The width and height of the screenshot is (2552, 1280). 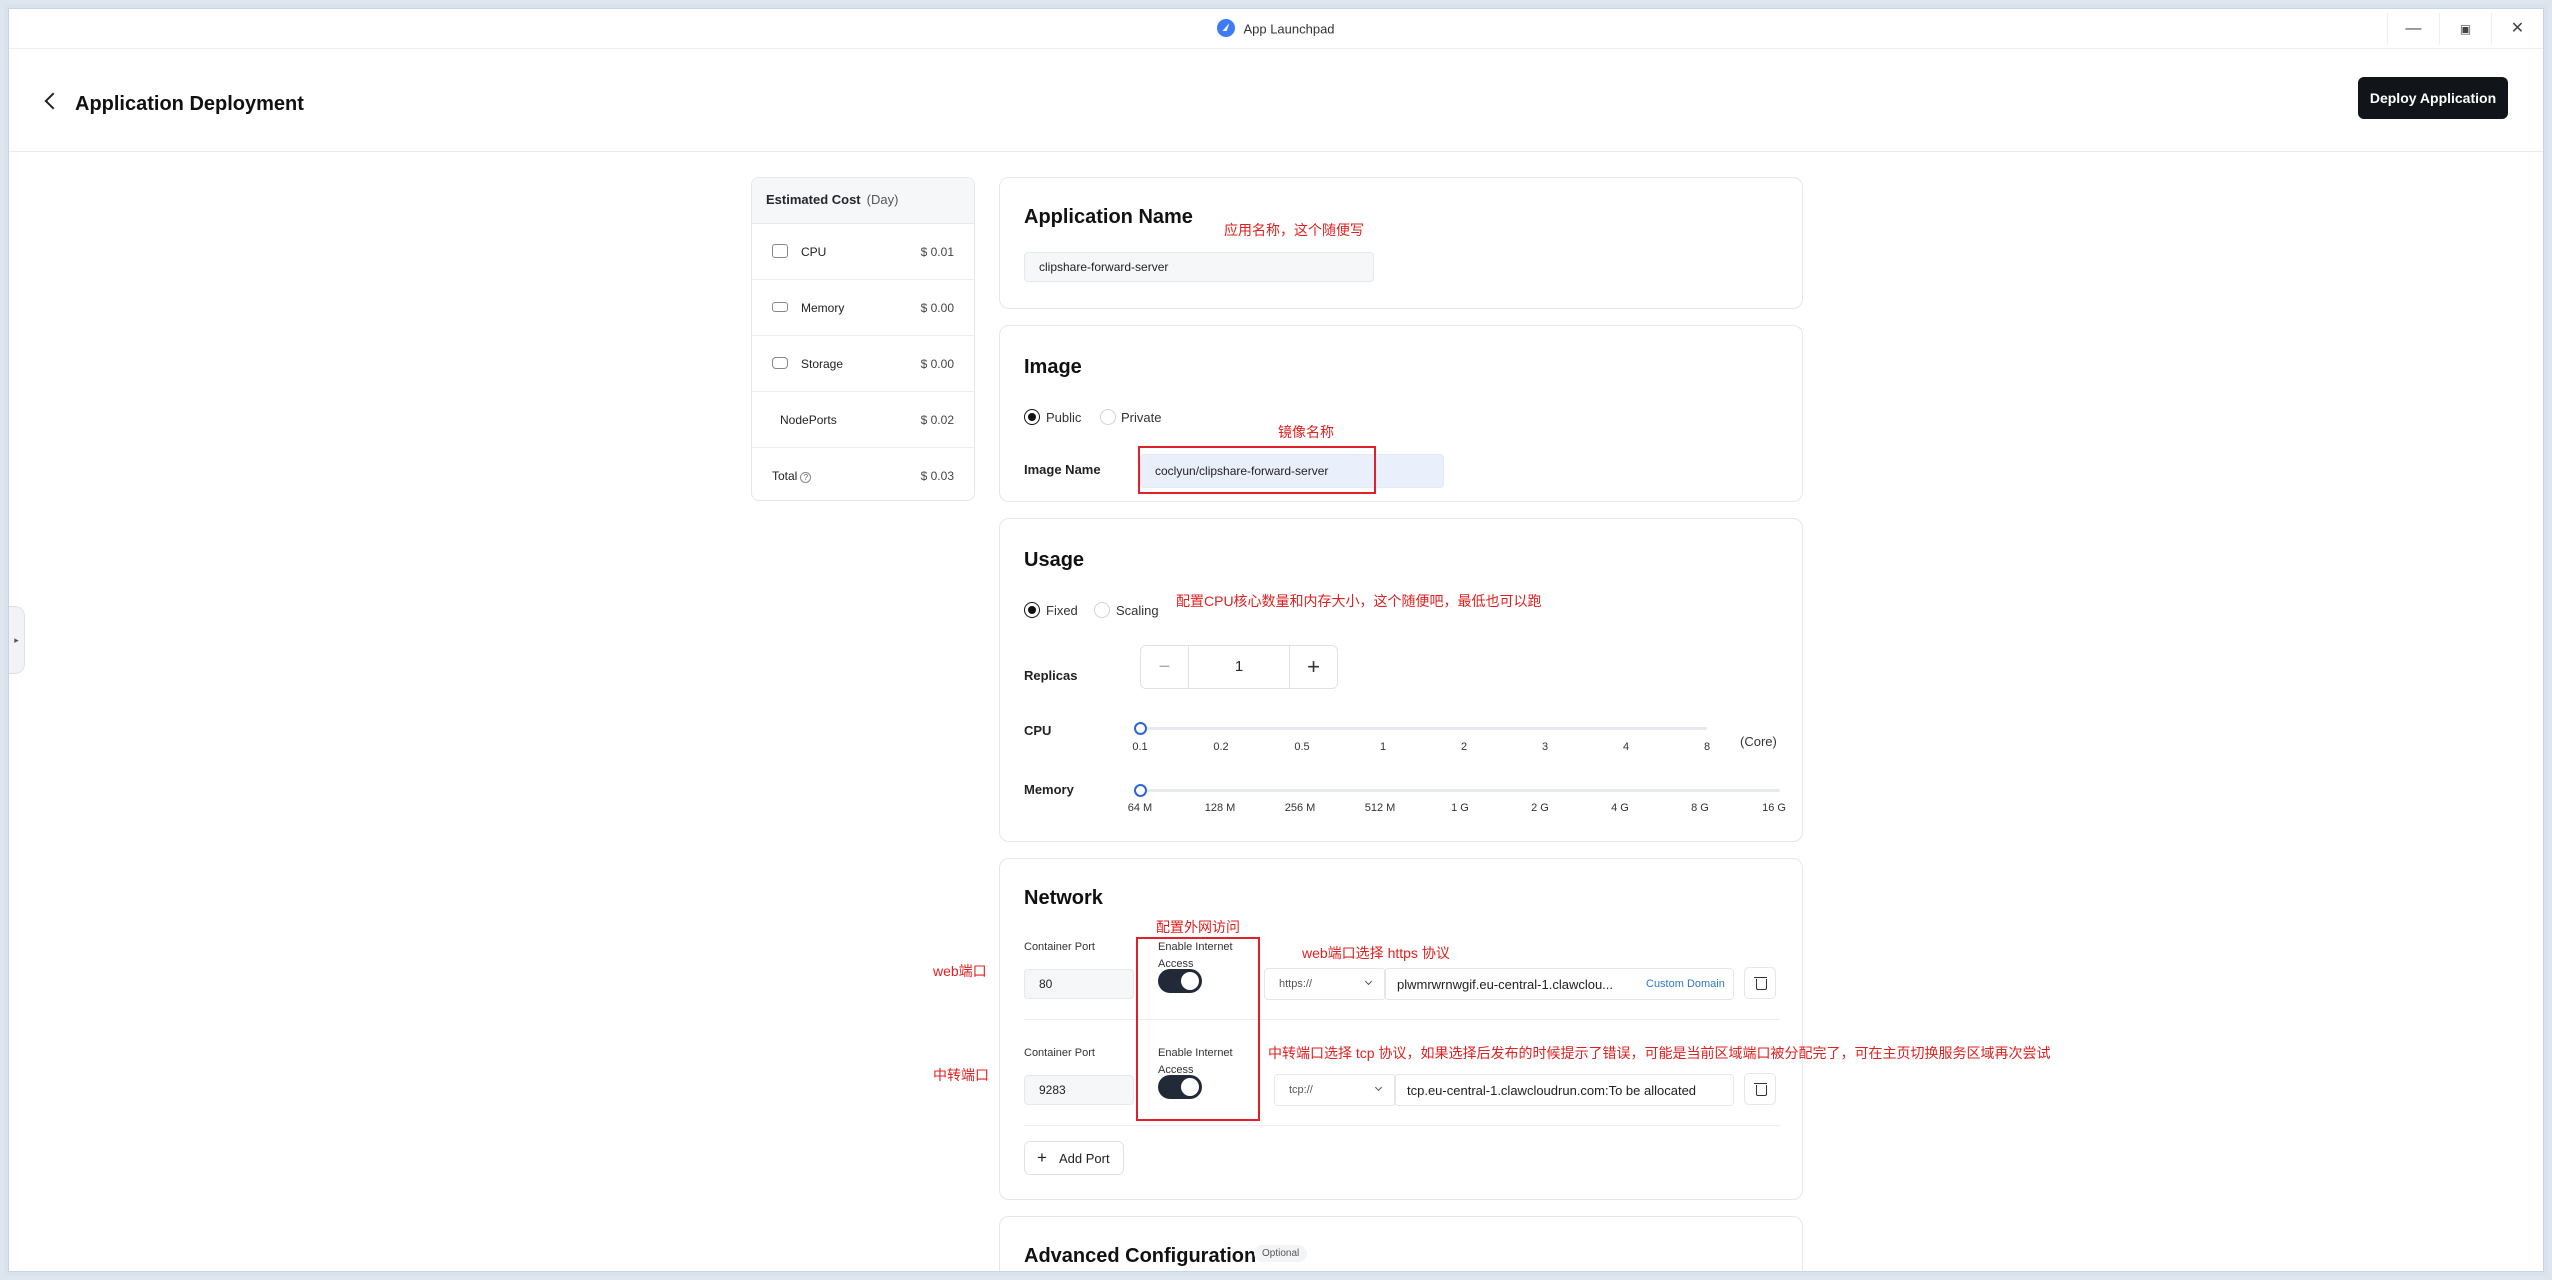 I want to click on storage-icon, so click(x=780, y=363).